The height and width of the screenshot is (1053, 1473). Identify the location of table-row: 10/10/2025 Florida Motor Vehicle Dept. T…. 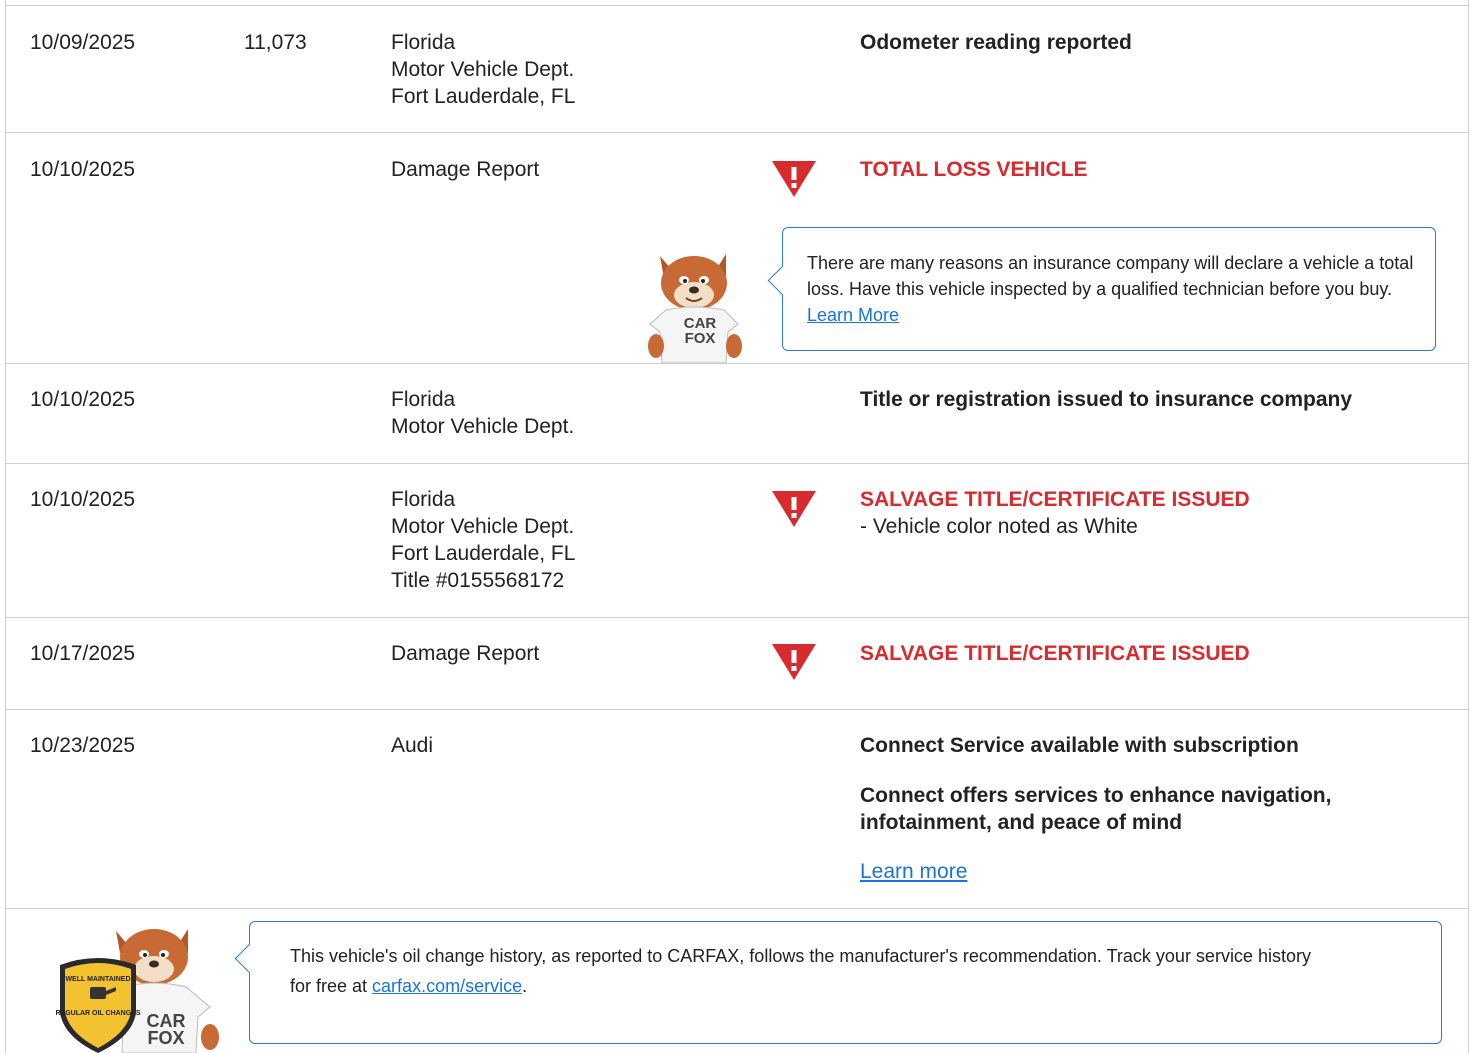
(737, 414).